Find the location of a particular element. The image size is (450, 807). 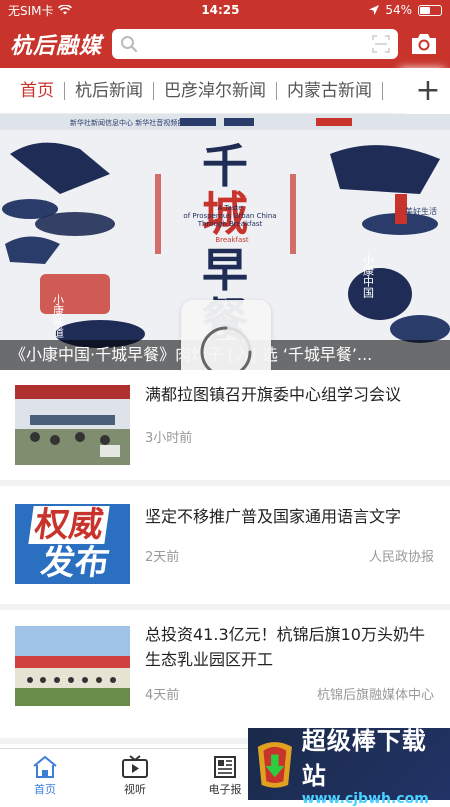

tv-icon is located at coordinates (135, 766).